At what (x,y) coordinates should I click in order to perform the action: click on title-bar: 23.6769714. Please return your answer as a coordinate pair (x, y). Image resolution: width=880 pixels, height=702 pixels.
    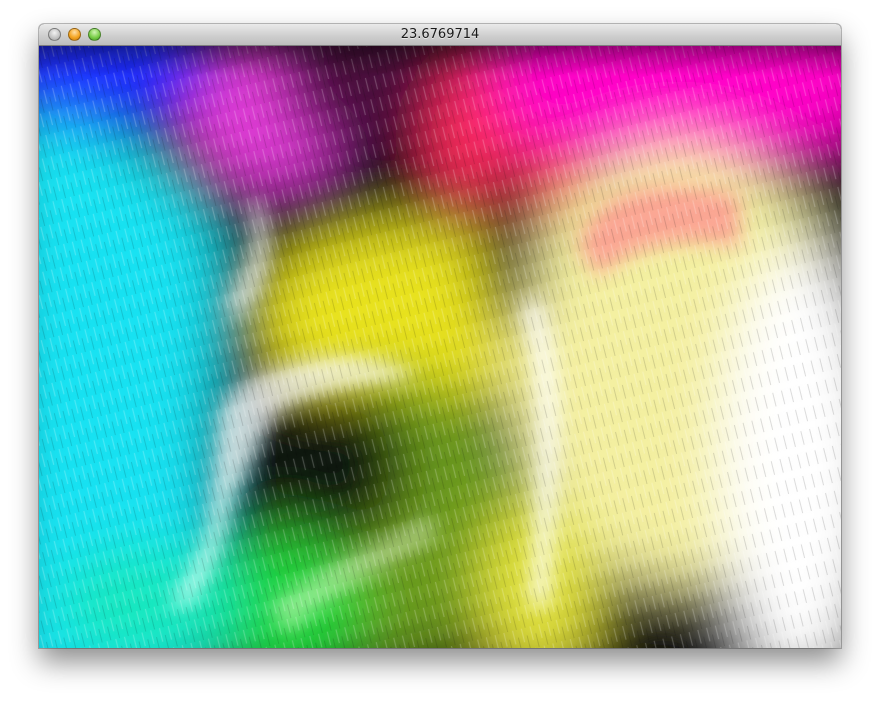
    Looking at the image, I should click on (440, 35).